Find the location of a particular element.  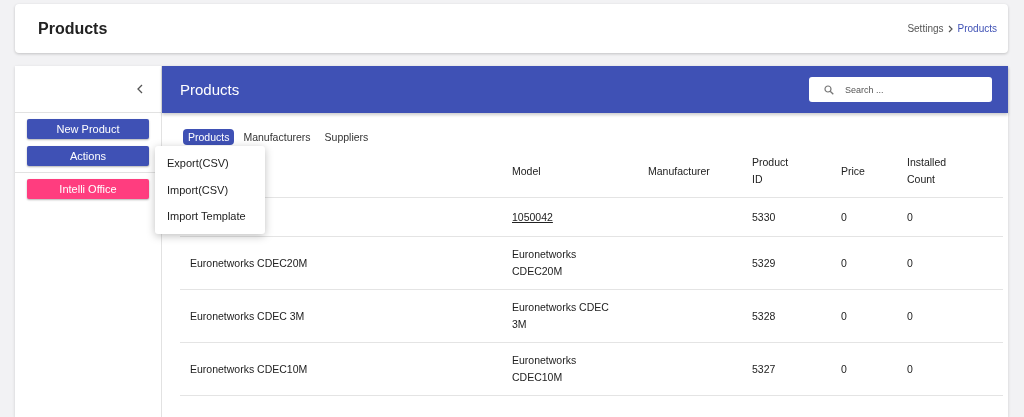

tab: Manufacturers is located at coordinates (277, 137).